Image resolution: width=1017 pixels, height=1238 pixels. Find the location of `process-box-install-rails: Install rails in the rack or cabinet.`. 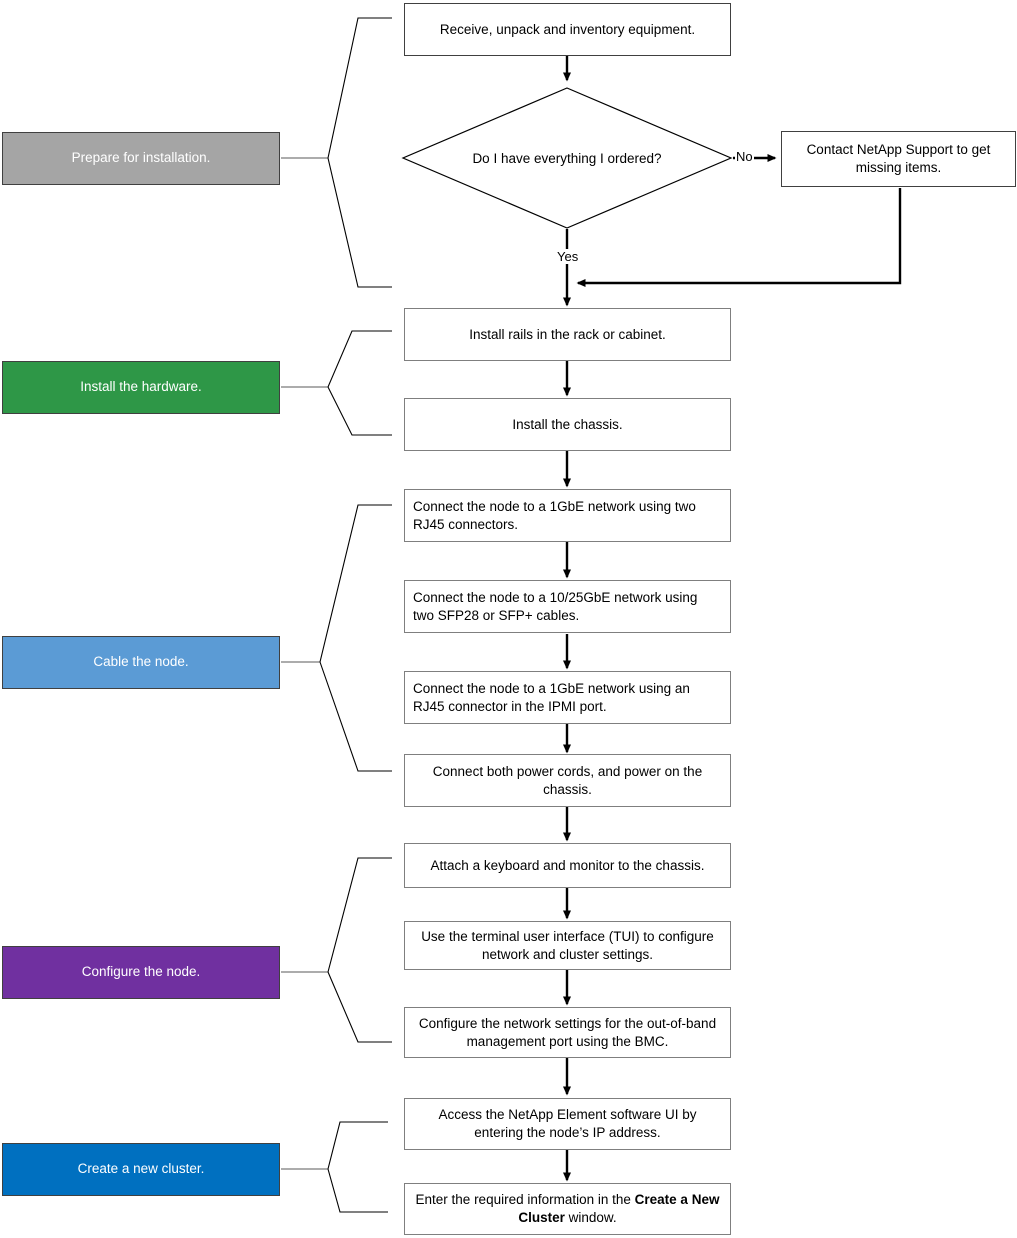

process-box-install-rails: Install rails in the rack or cabinet. is located at coordinates (567, 334).